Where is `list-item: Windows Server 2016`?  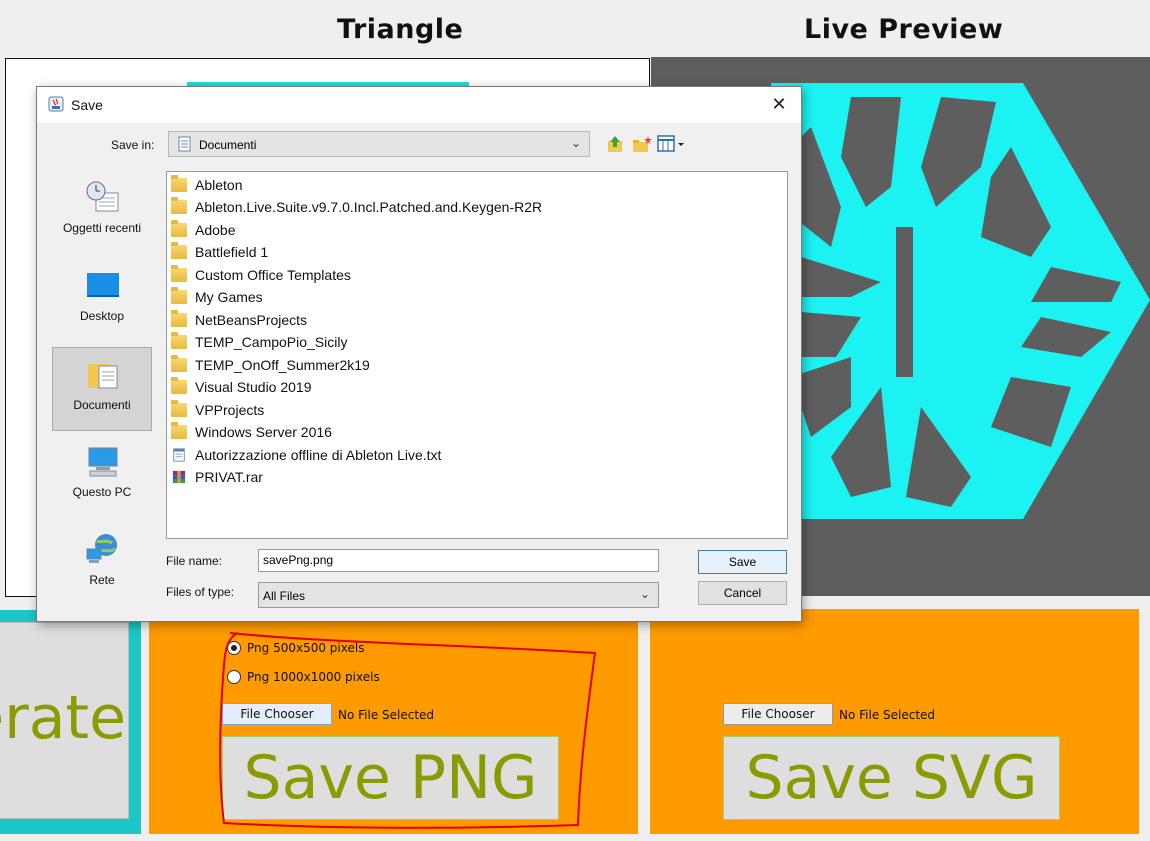
list-item: Windows Server 2016 is located at coordinates (251, 432).